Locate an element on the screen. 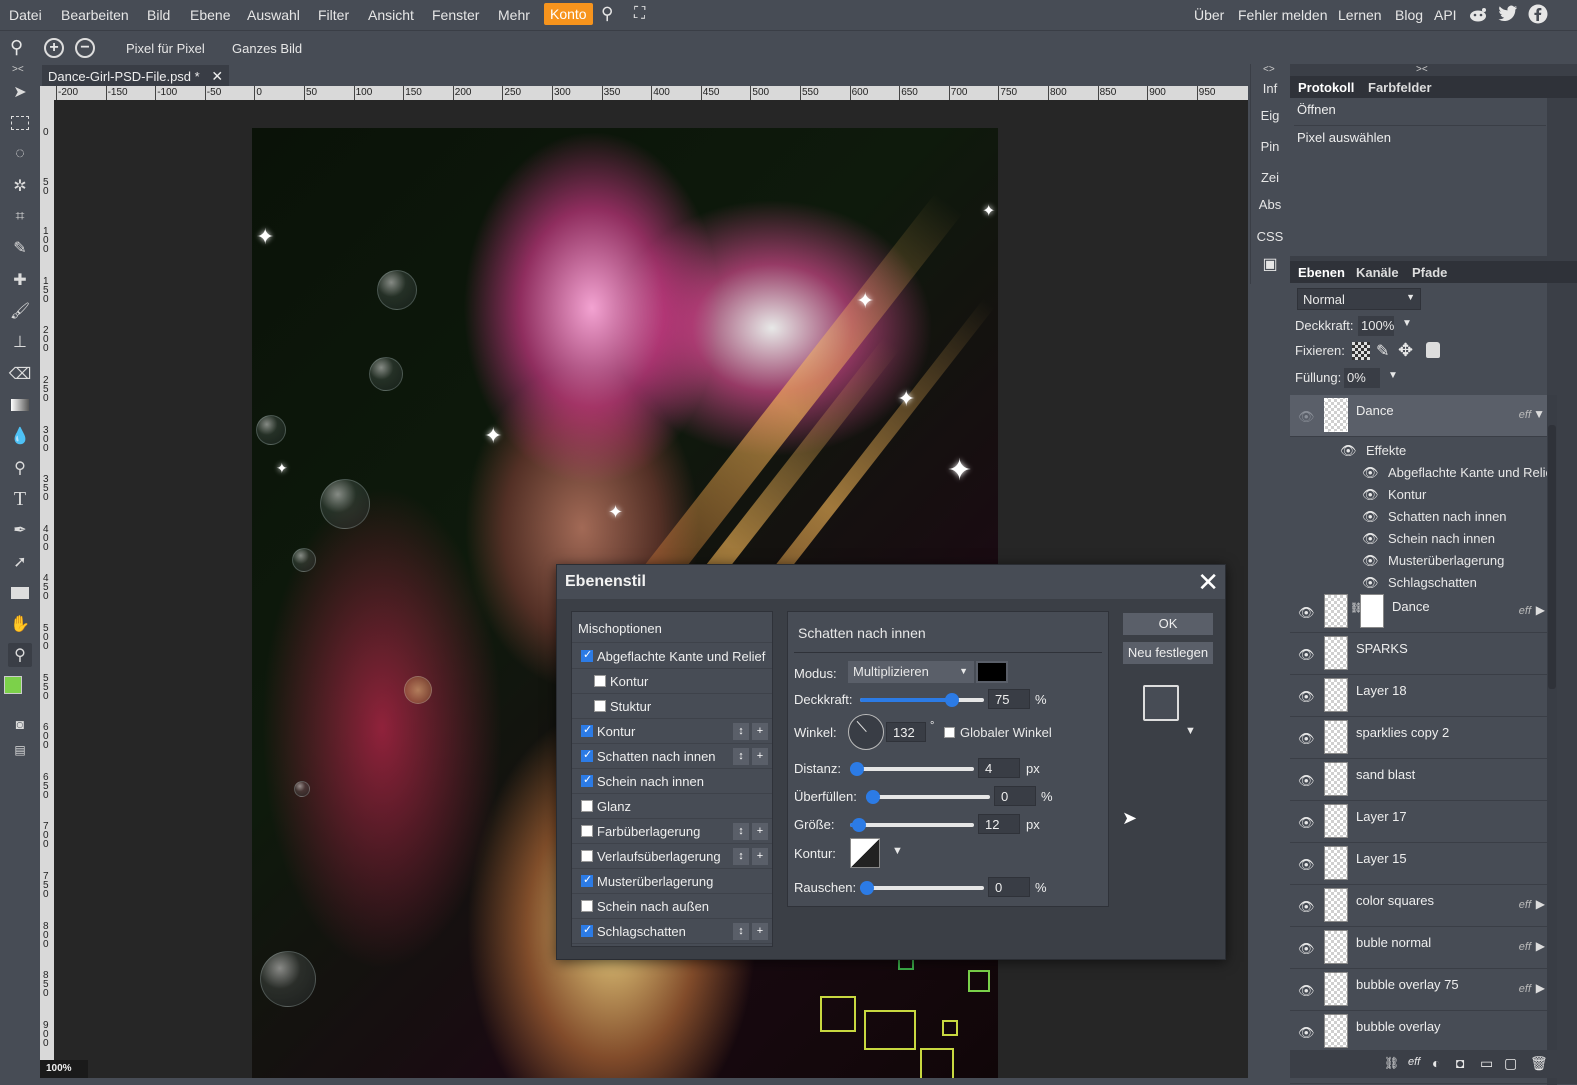 The height and width of the screenshot is (1085, 1577). dialog-titlebar: Ebenenstil ✕ is located at coordinates (891, 582).